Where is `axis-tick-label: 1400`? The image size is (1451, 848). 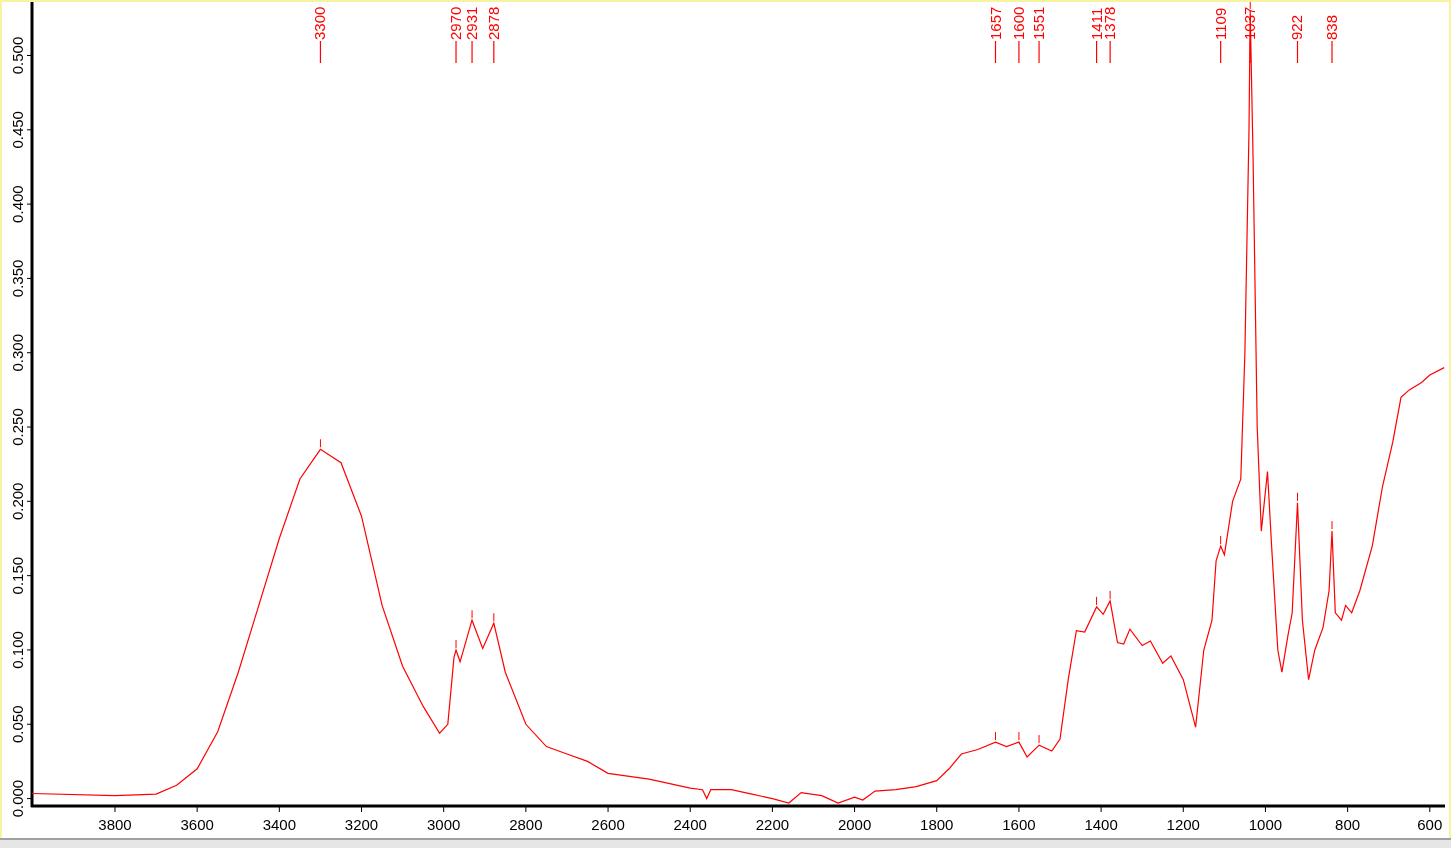 axis-tick-label: 1400 is located at coordinates (1101, 824).